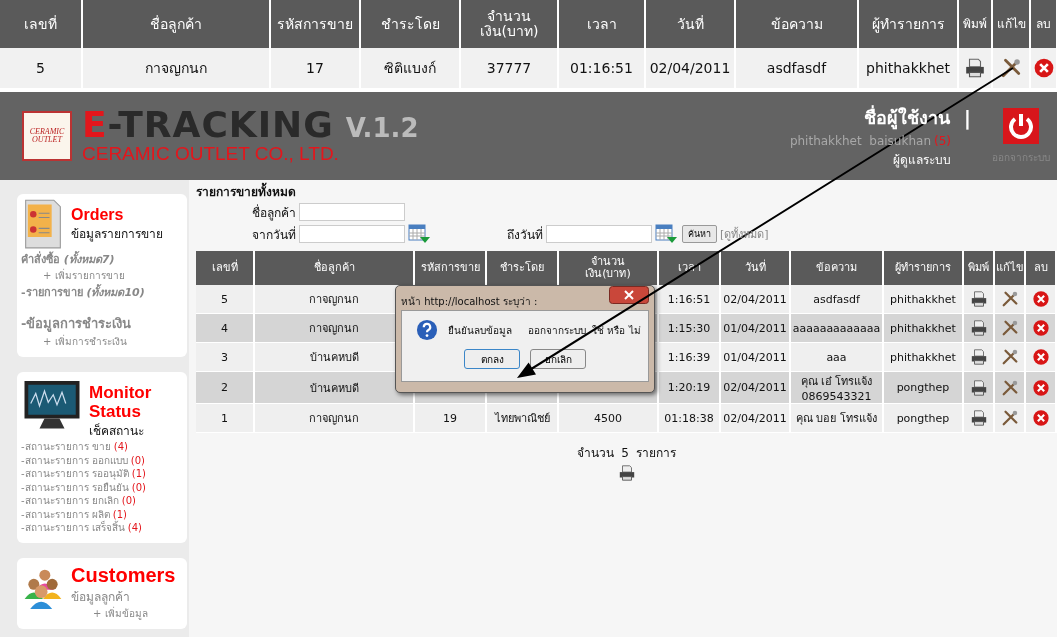  I want to click on status-link: -สถานะรายการ ยกเลิก, so click(70, 501).